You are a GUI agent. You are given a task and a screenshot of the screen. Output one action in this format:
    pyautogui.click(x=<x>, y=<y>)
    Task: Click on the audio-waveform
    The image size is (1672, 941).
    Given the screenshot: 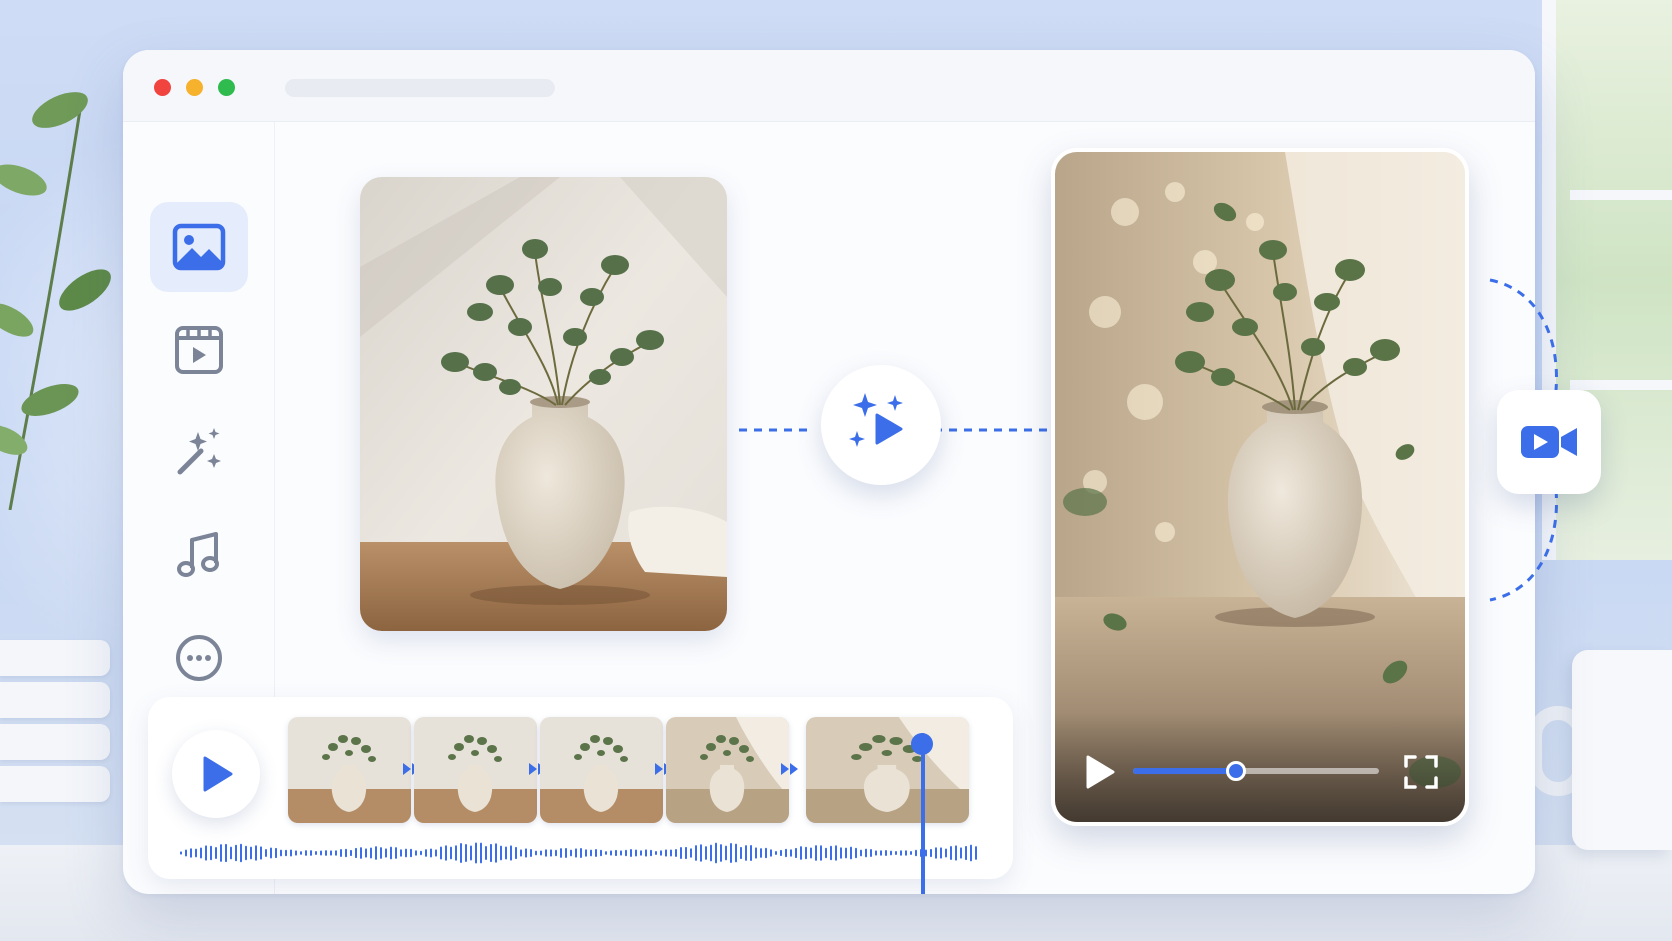 What is the action you would take?
    pyautogui.click(x=580, y=853)
    